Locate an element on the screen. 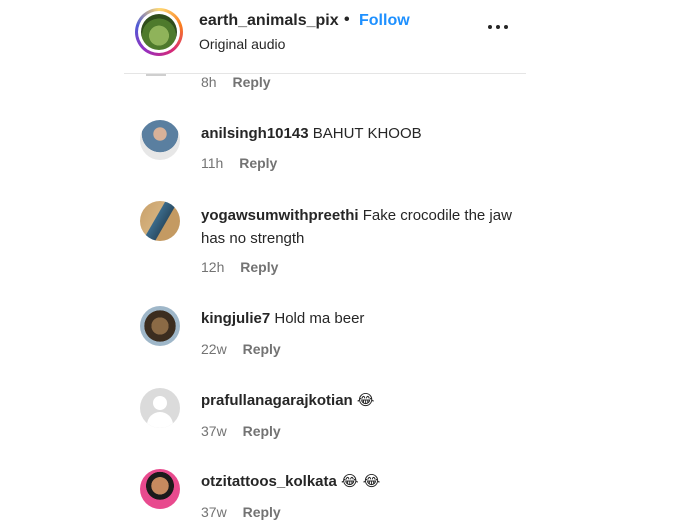 This screenshot has width=680, height=520. avatar-image is located at coordinates (159, 32).